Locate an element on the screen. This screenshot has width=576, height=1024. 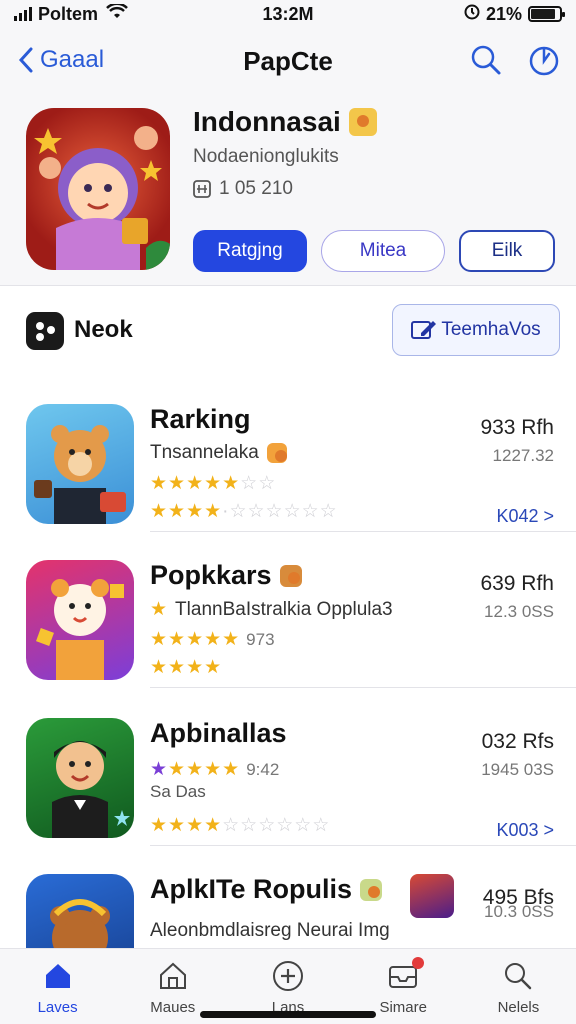
app-sub: 10.3 0SS is located at coordinates (519, 911).